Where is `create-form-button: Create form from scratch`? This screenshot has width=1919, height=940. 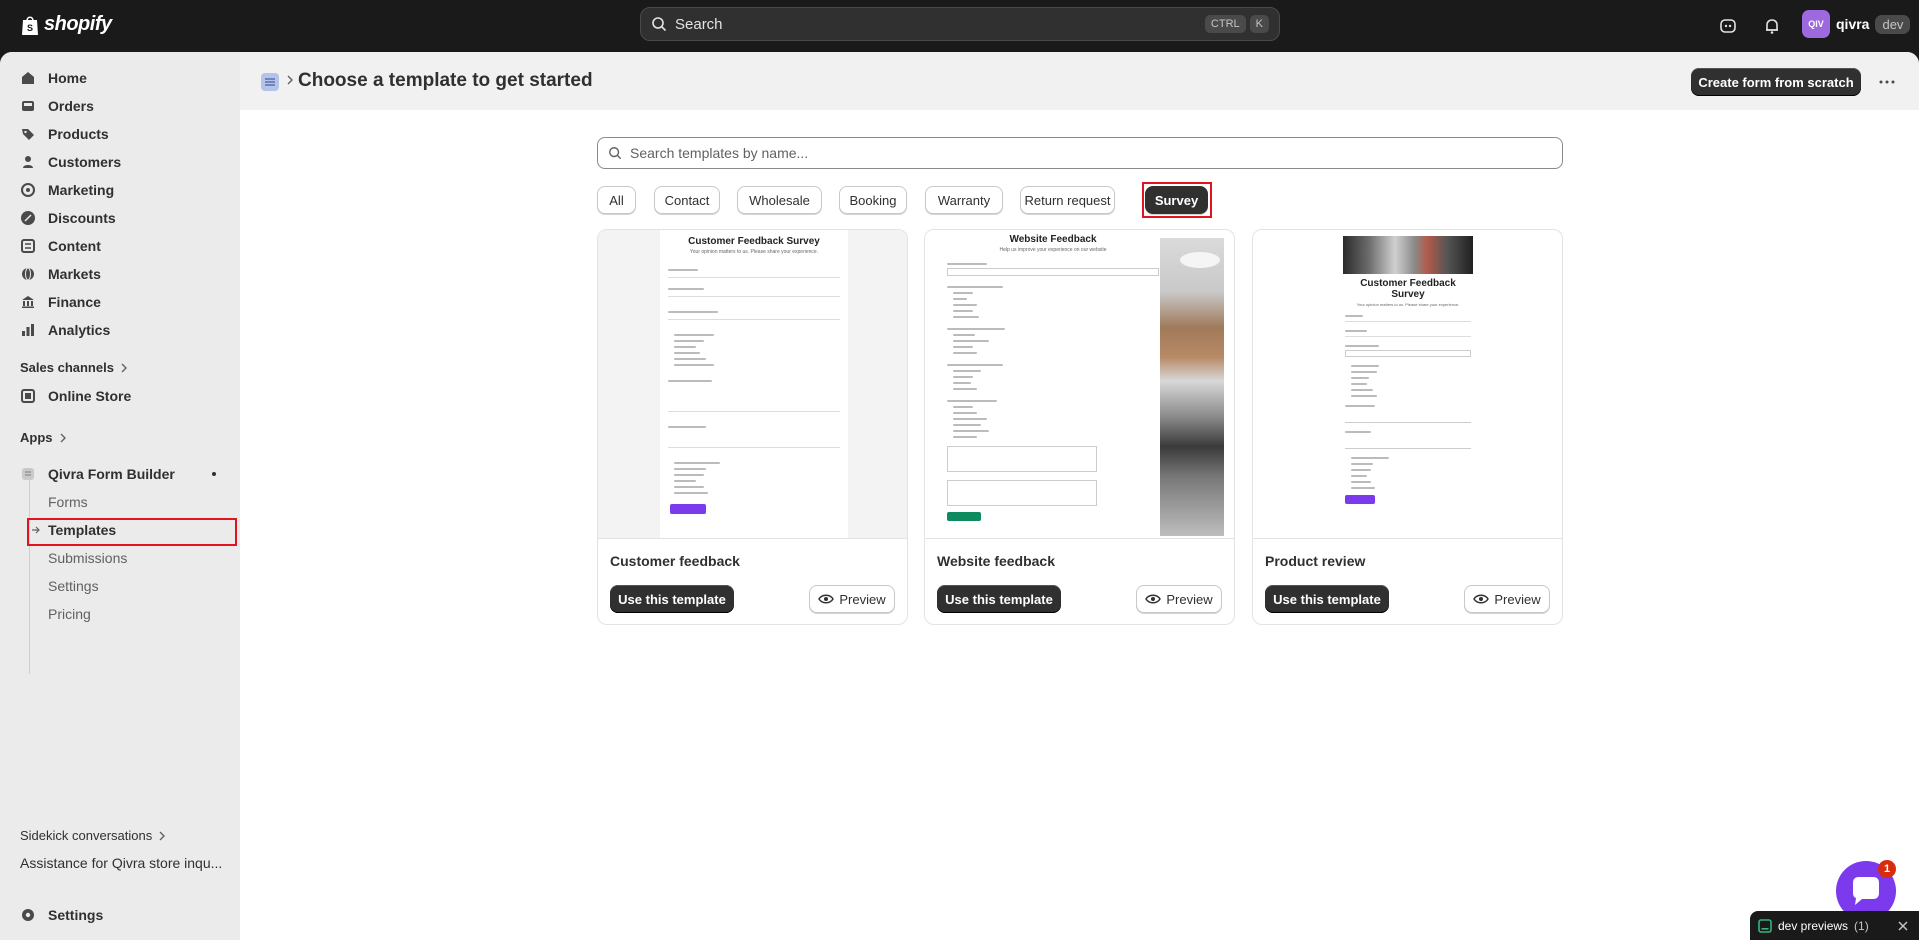
create-form-button: Create form from scratch is located at coordinates (1776, 82).